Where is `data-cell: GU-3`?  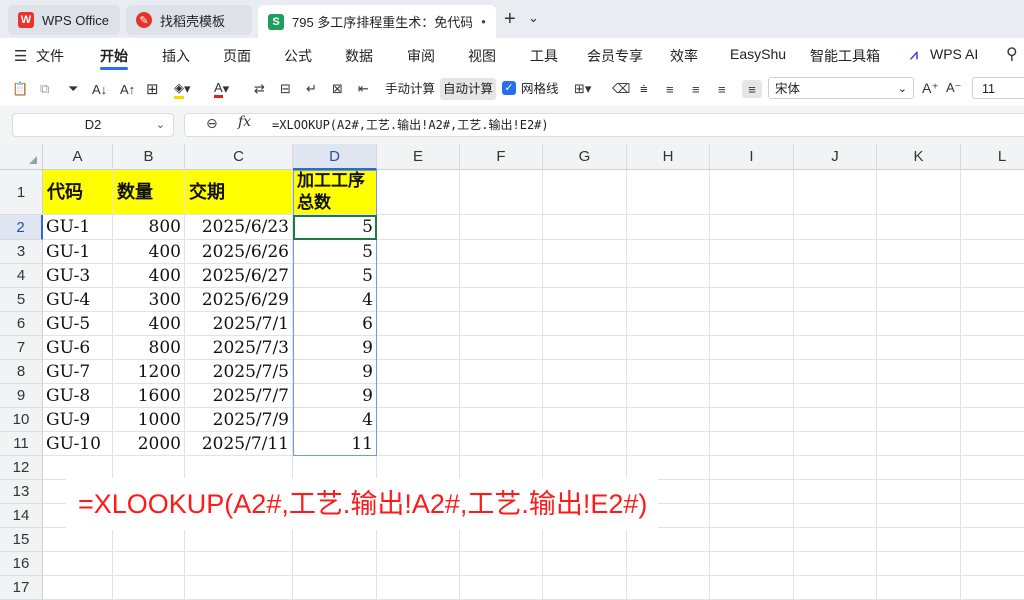
data-cell: GU-3 is located at coordinates (78, 276).